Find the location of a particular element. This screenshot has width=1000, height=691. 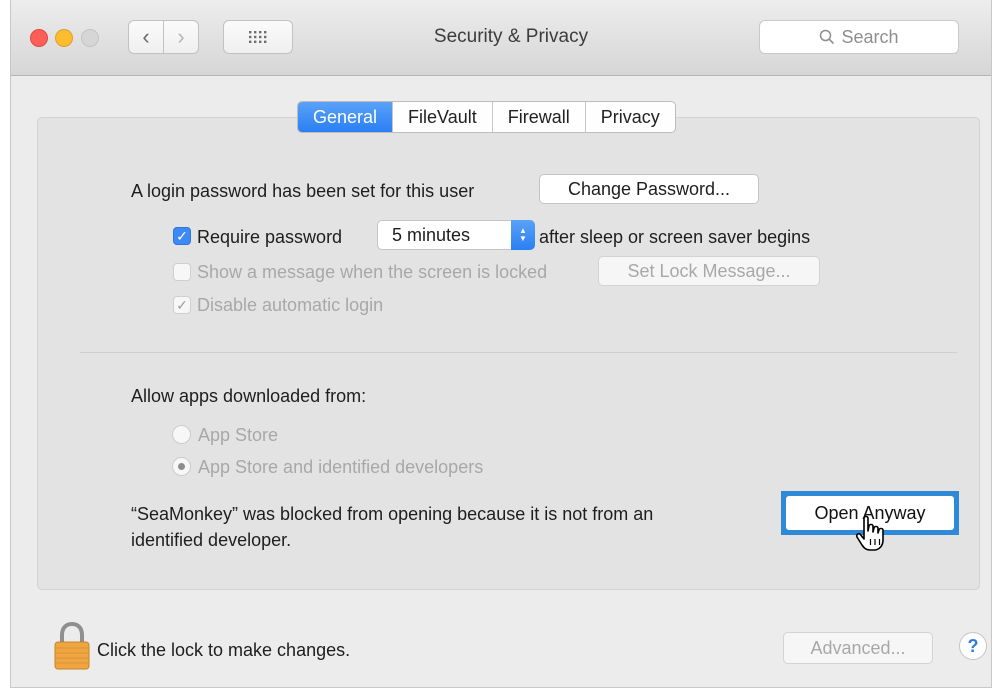

window-title: Security & Privacy is located at coordinates (511, 36).